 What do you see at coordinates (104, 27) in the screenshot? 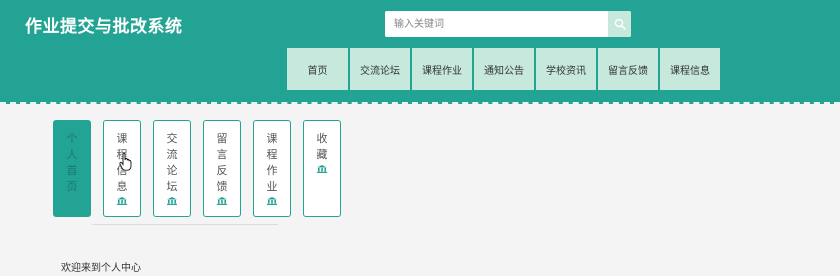
I see `site-title: 作业提交与批改系统` at bounding box center [104, 27].